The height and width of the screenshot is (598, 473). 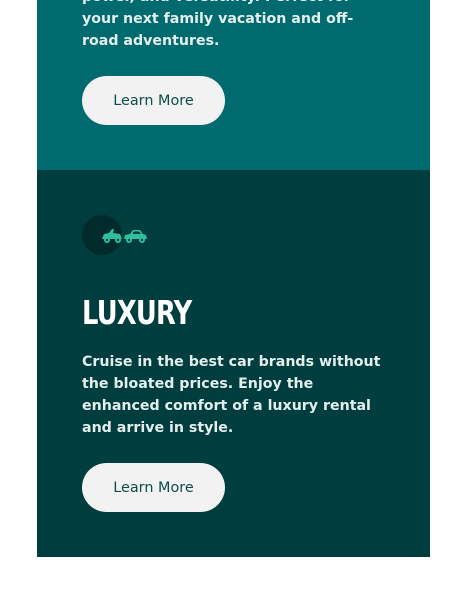 What do you see at coordinates (124, 236) in the screenshot?
I see `luxury-car-icon` at bounding box center [124, 236].